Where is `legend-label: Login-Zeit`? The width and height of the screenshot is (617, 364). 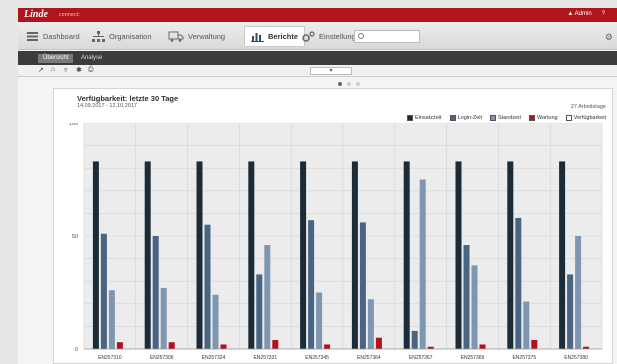
legend-label: Login-Zeit is located at coordinates (470, 118).